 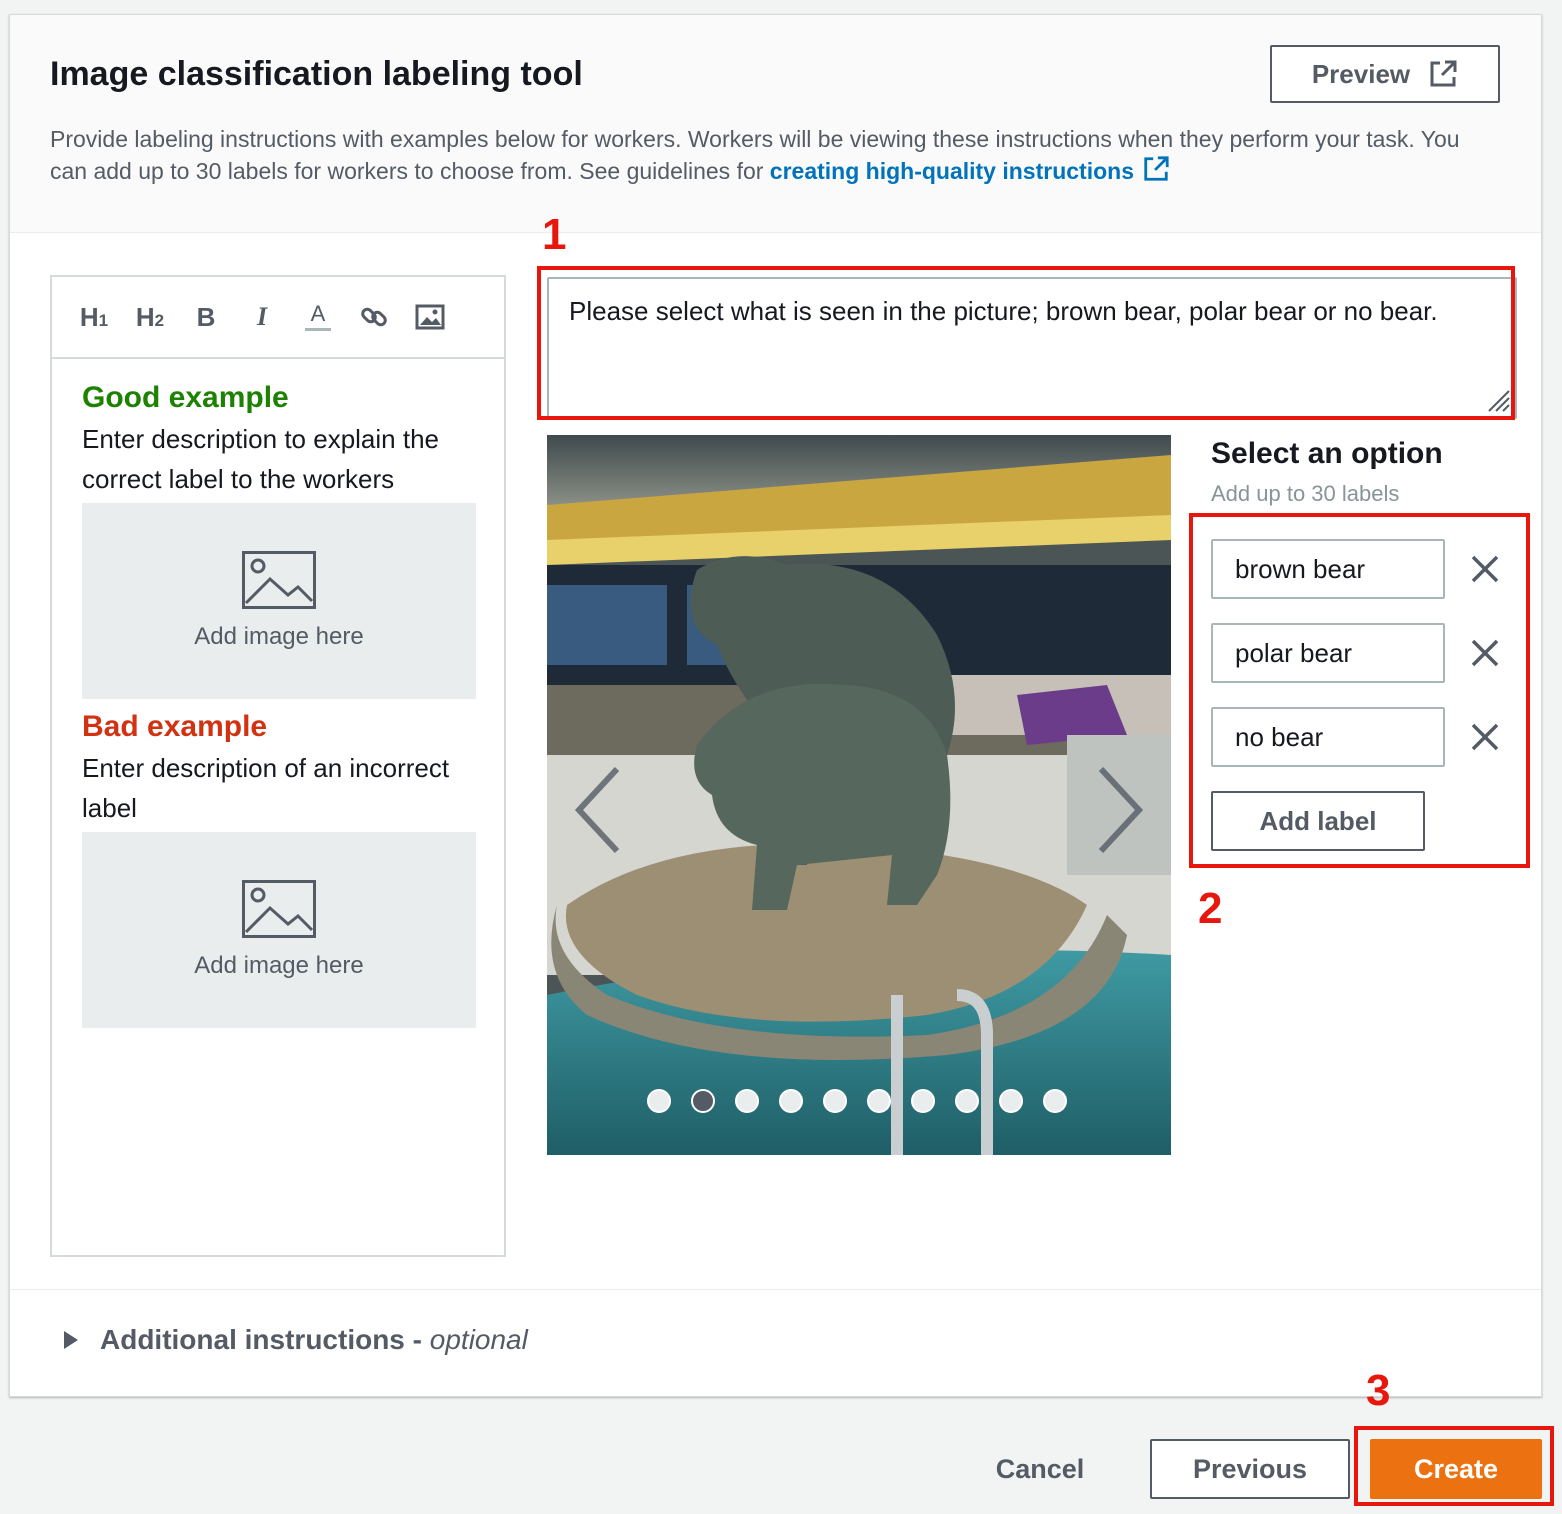 What do you see at coordinates (1327, 453) in the screenshot?
I see `select-option-title: Select an option` at bounding box center [1327, 453].